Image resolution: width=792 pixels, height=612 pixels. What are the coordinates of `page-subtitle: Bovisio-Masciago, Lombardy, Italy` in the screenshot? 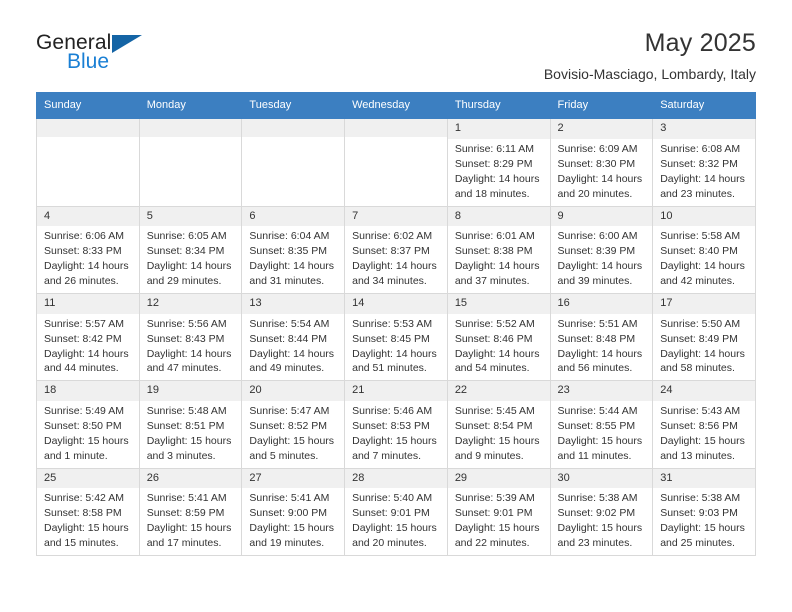 It's located at (649, 73).